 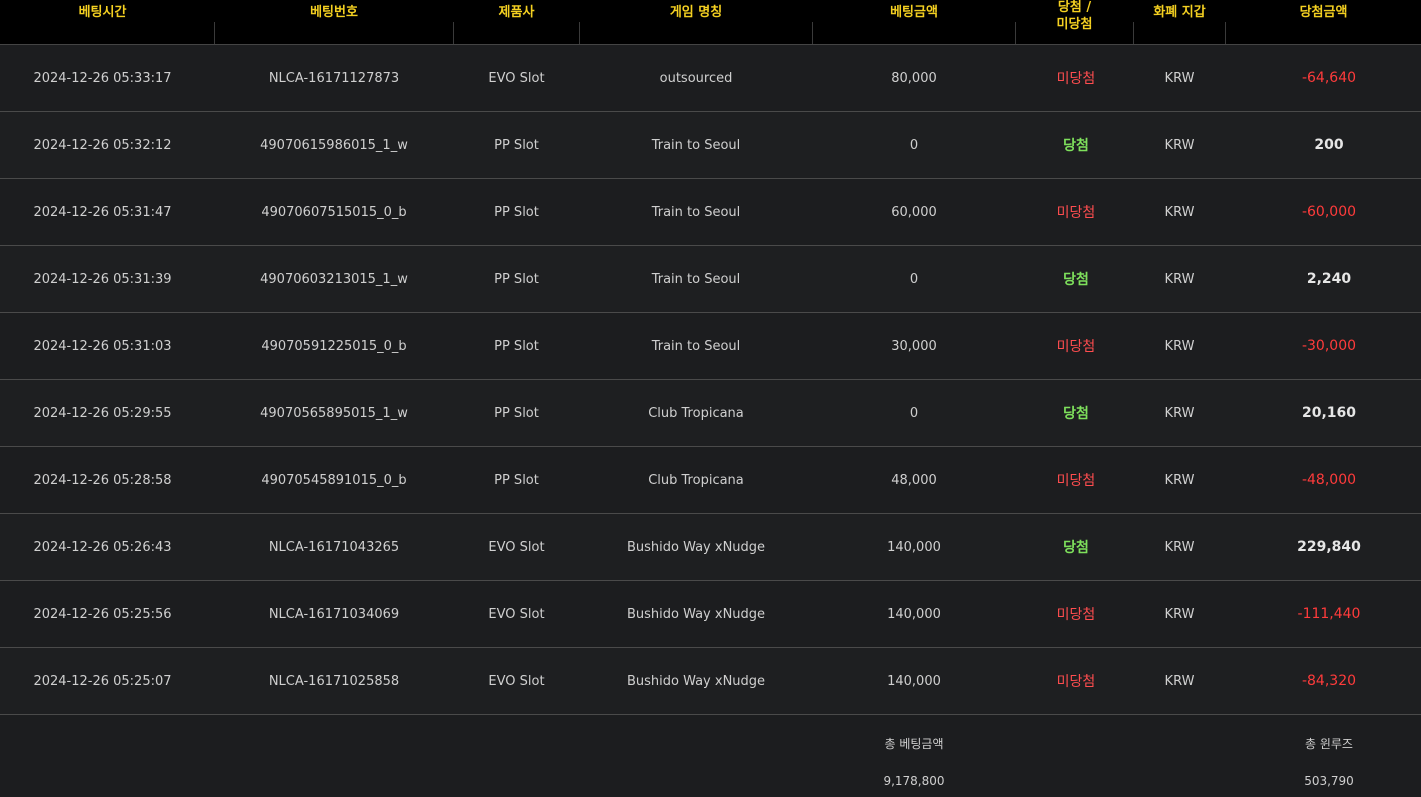 I want to click on col-header-provider: 제품사, so click(x=516, y=22).